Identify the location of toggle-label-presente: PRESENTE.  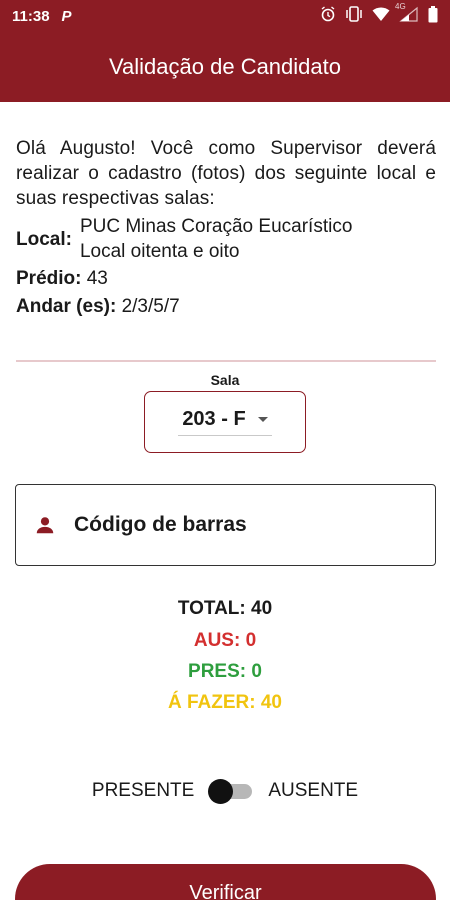
(143, 790).